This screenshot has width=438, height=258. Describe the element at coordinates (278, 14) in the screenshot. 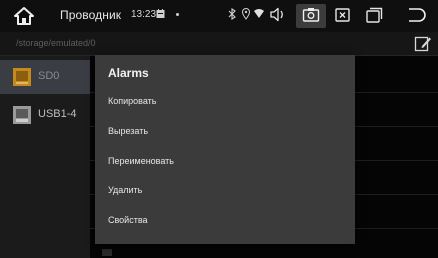

I see `volume-icon` at that location.